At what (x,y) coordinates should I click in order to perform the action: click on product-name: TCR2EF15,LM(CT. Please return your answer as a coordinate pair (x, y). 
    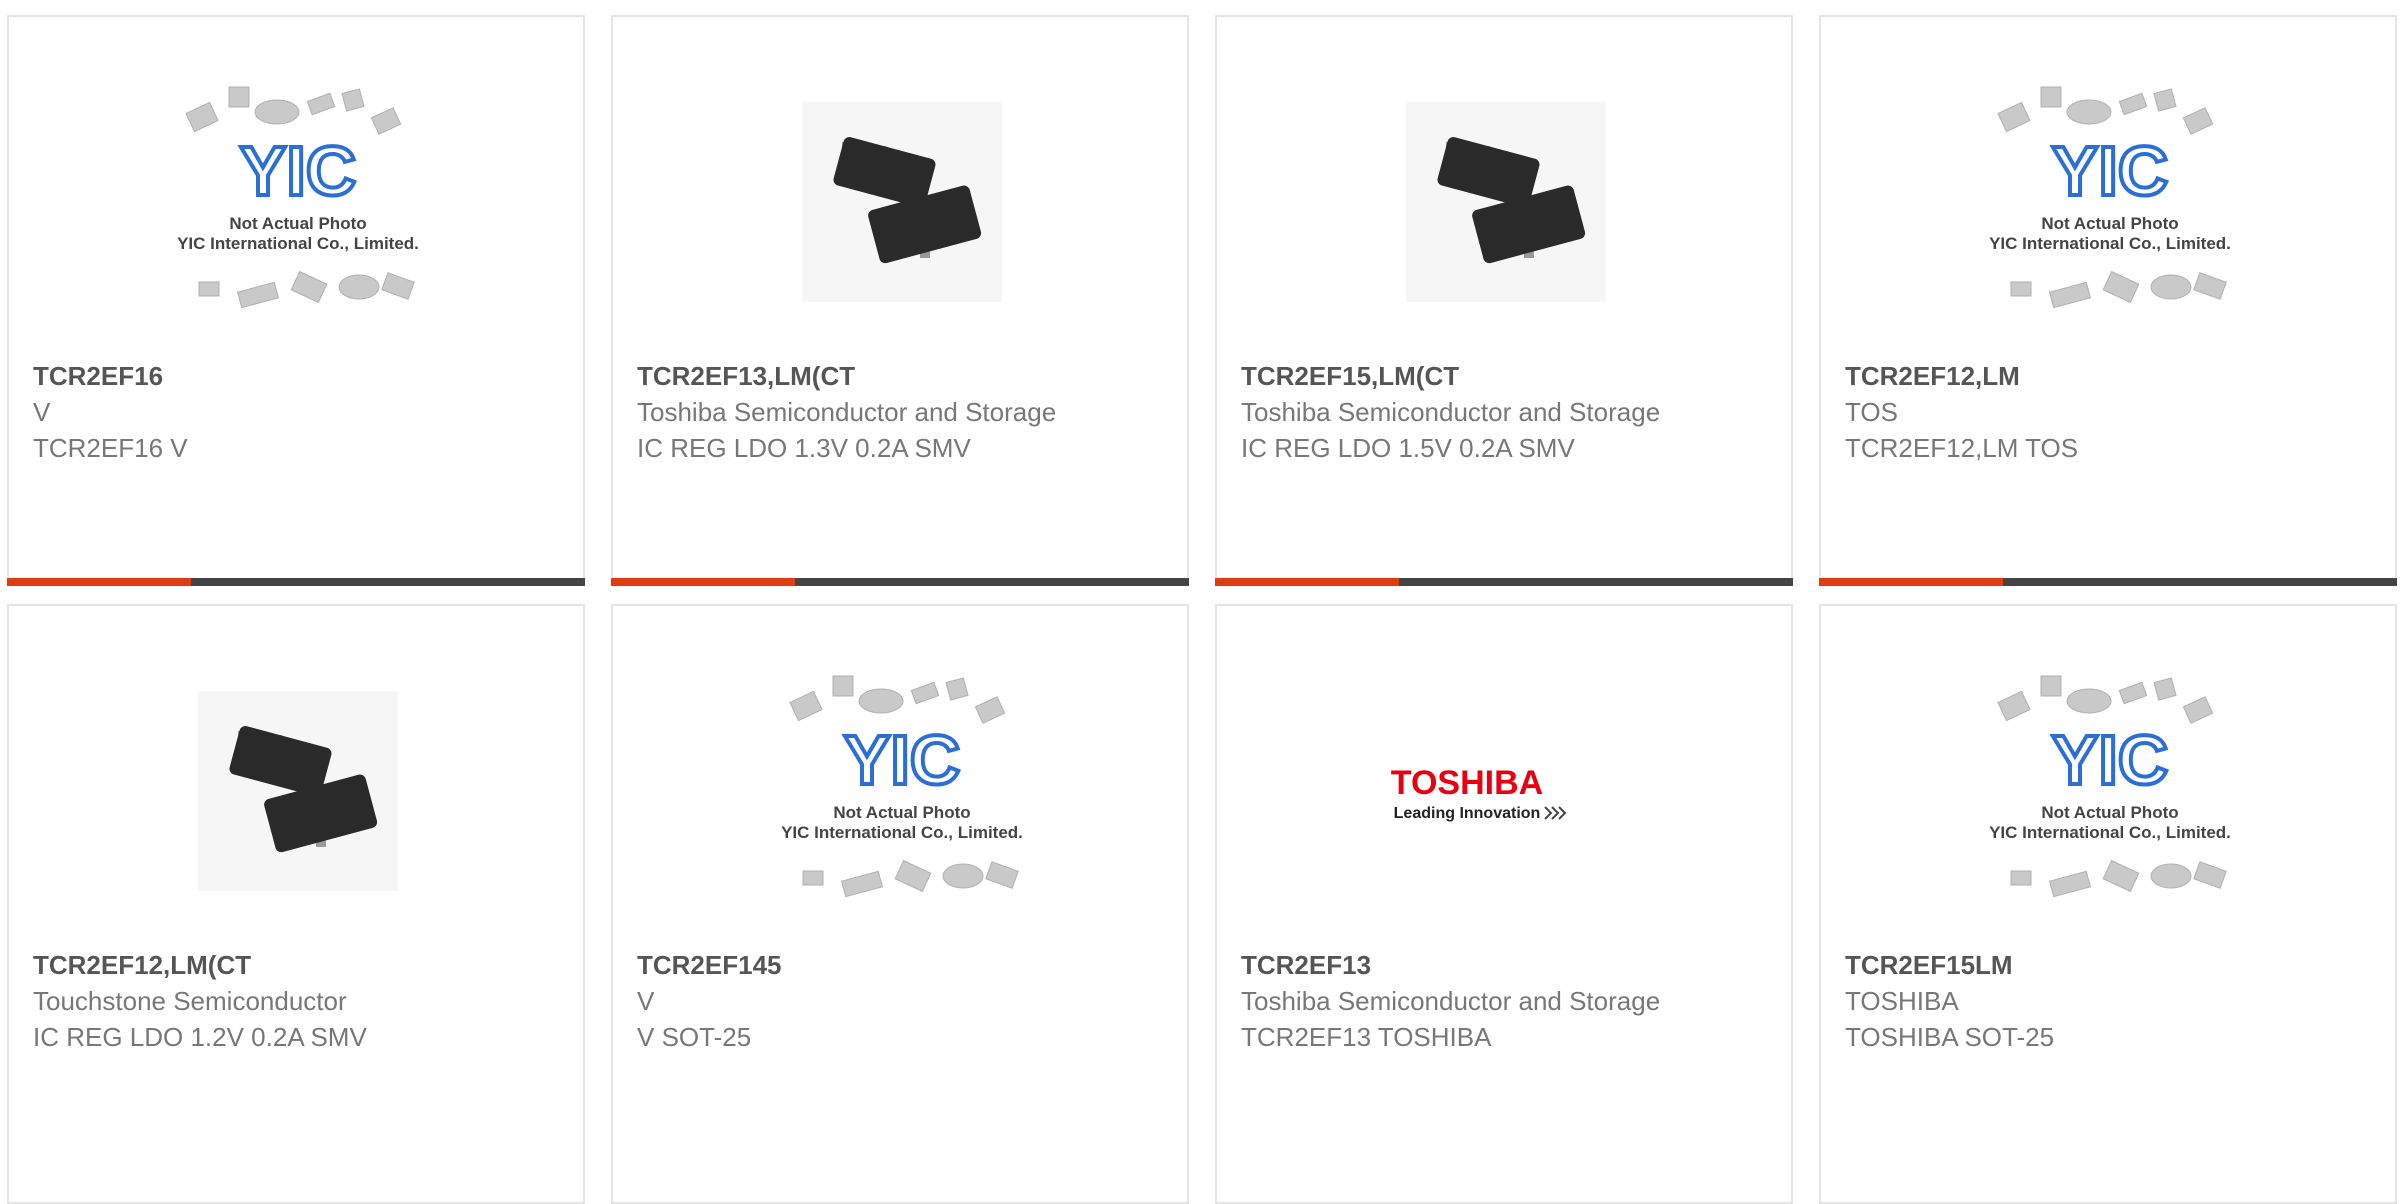
    Looking at the image, I should click on (1506, 376).